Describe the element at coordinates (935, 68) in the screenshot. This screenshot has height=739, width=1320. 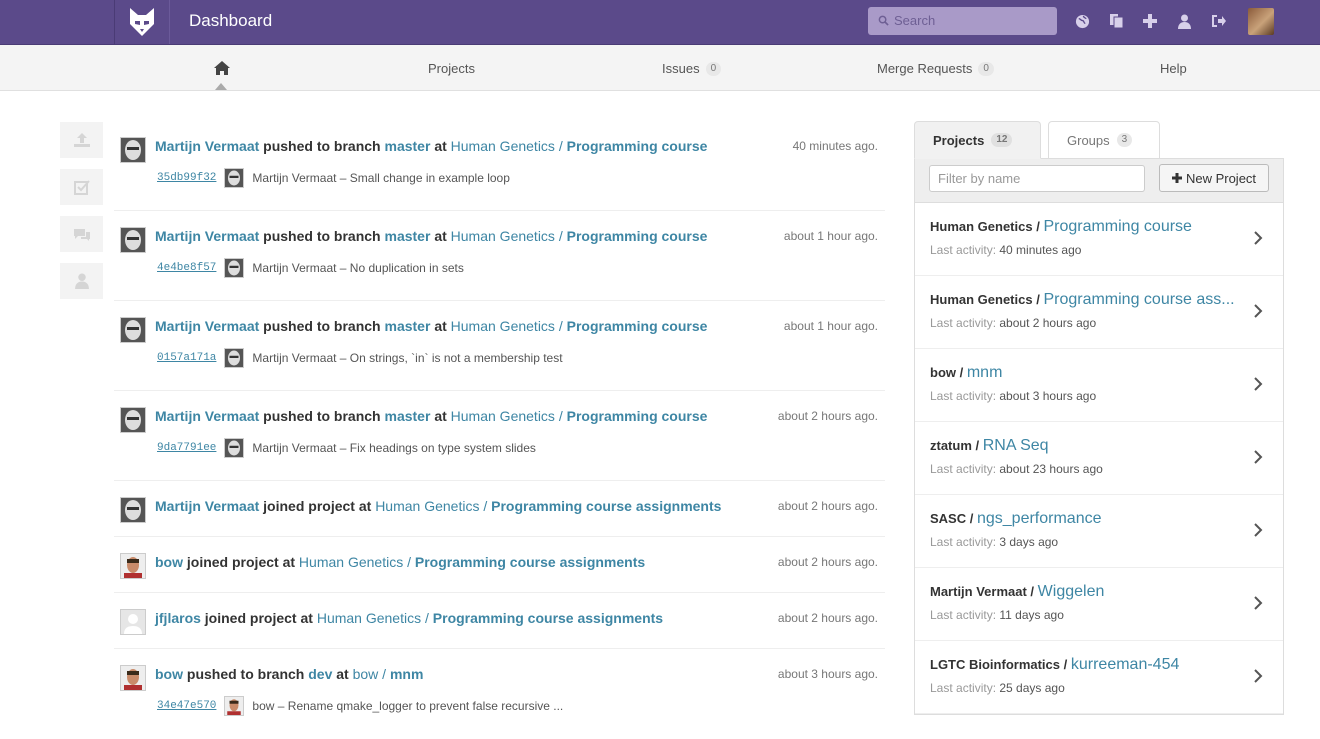
I see `nav-merge-requests: Merge Requests 0` at that location.